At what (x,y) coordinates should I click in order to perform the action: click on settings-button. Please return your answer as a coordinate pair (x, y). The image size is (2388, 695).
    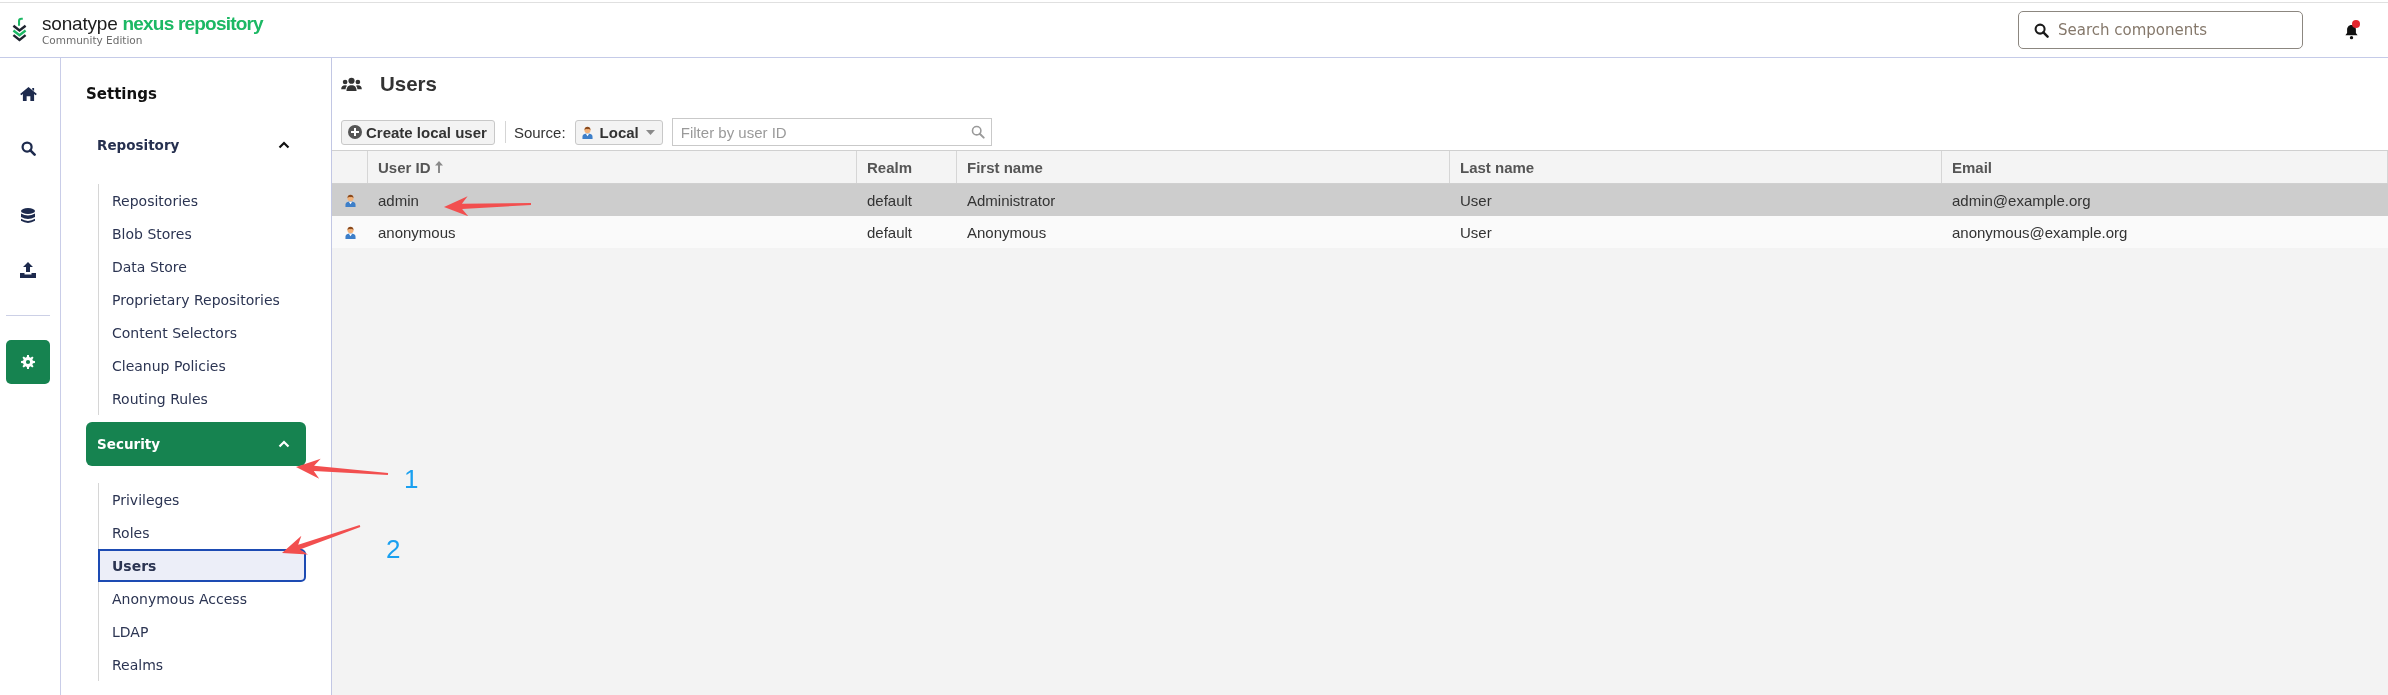
    Looking at the image, I should click on (28, 362).